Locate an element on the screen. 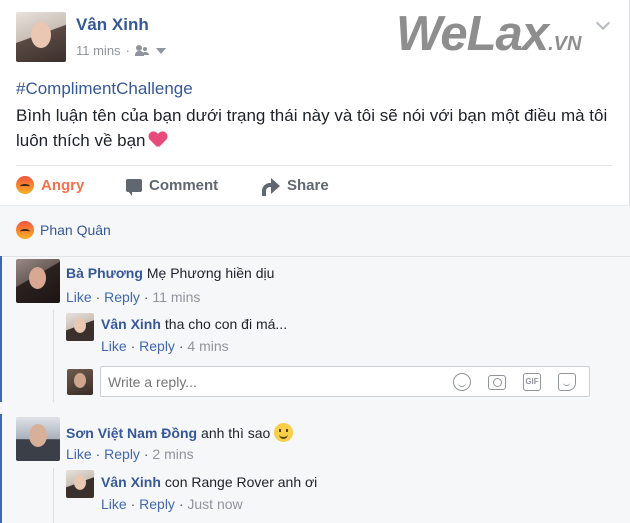 The image size is (630, 523). comment-button: Comment is located at coordinates (194, 186).